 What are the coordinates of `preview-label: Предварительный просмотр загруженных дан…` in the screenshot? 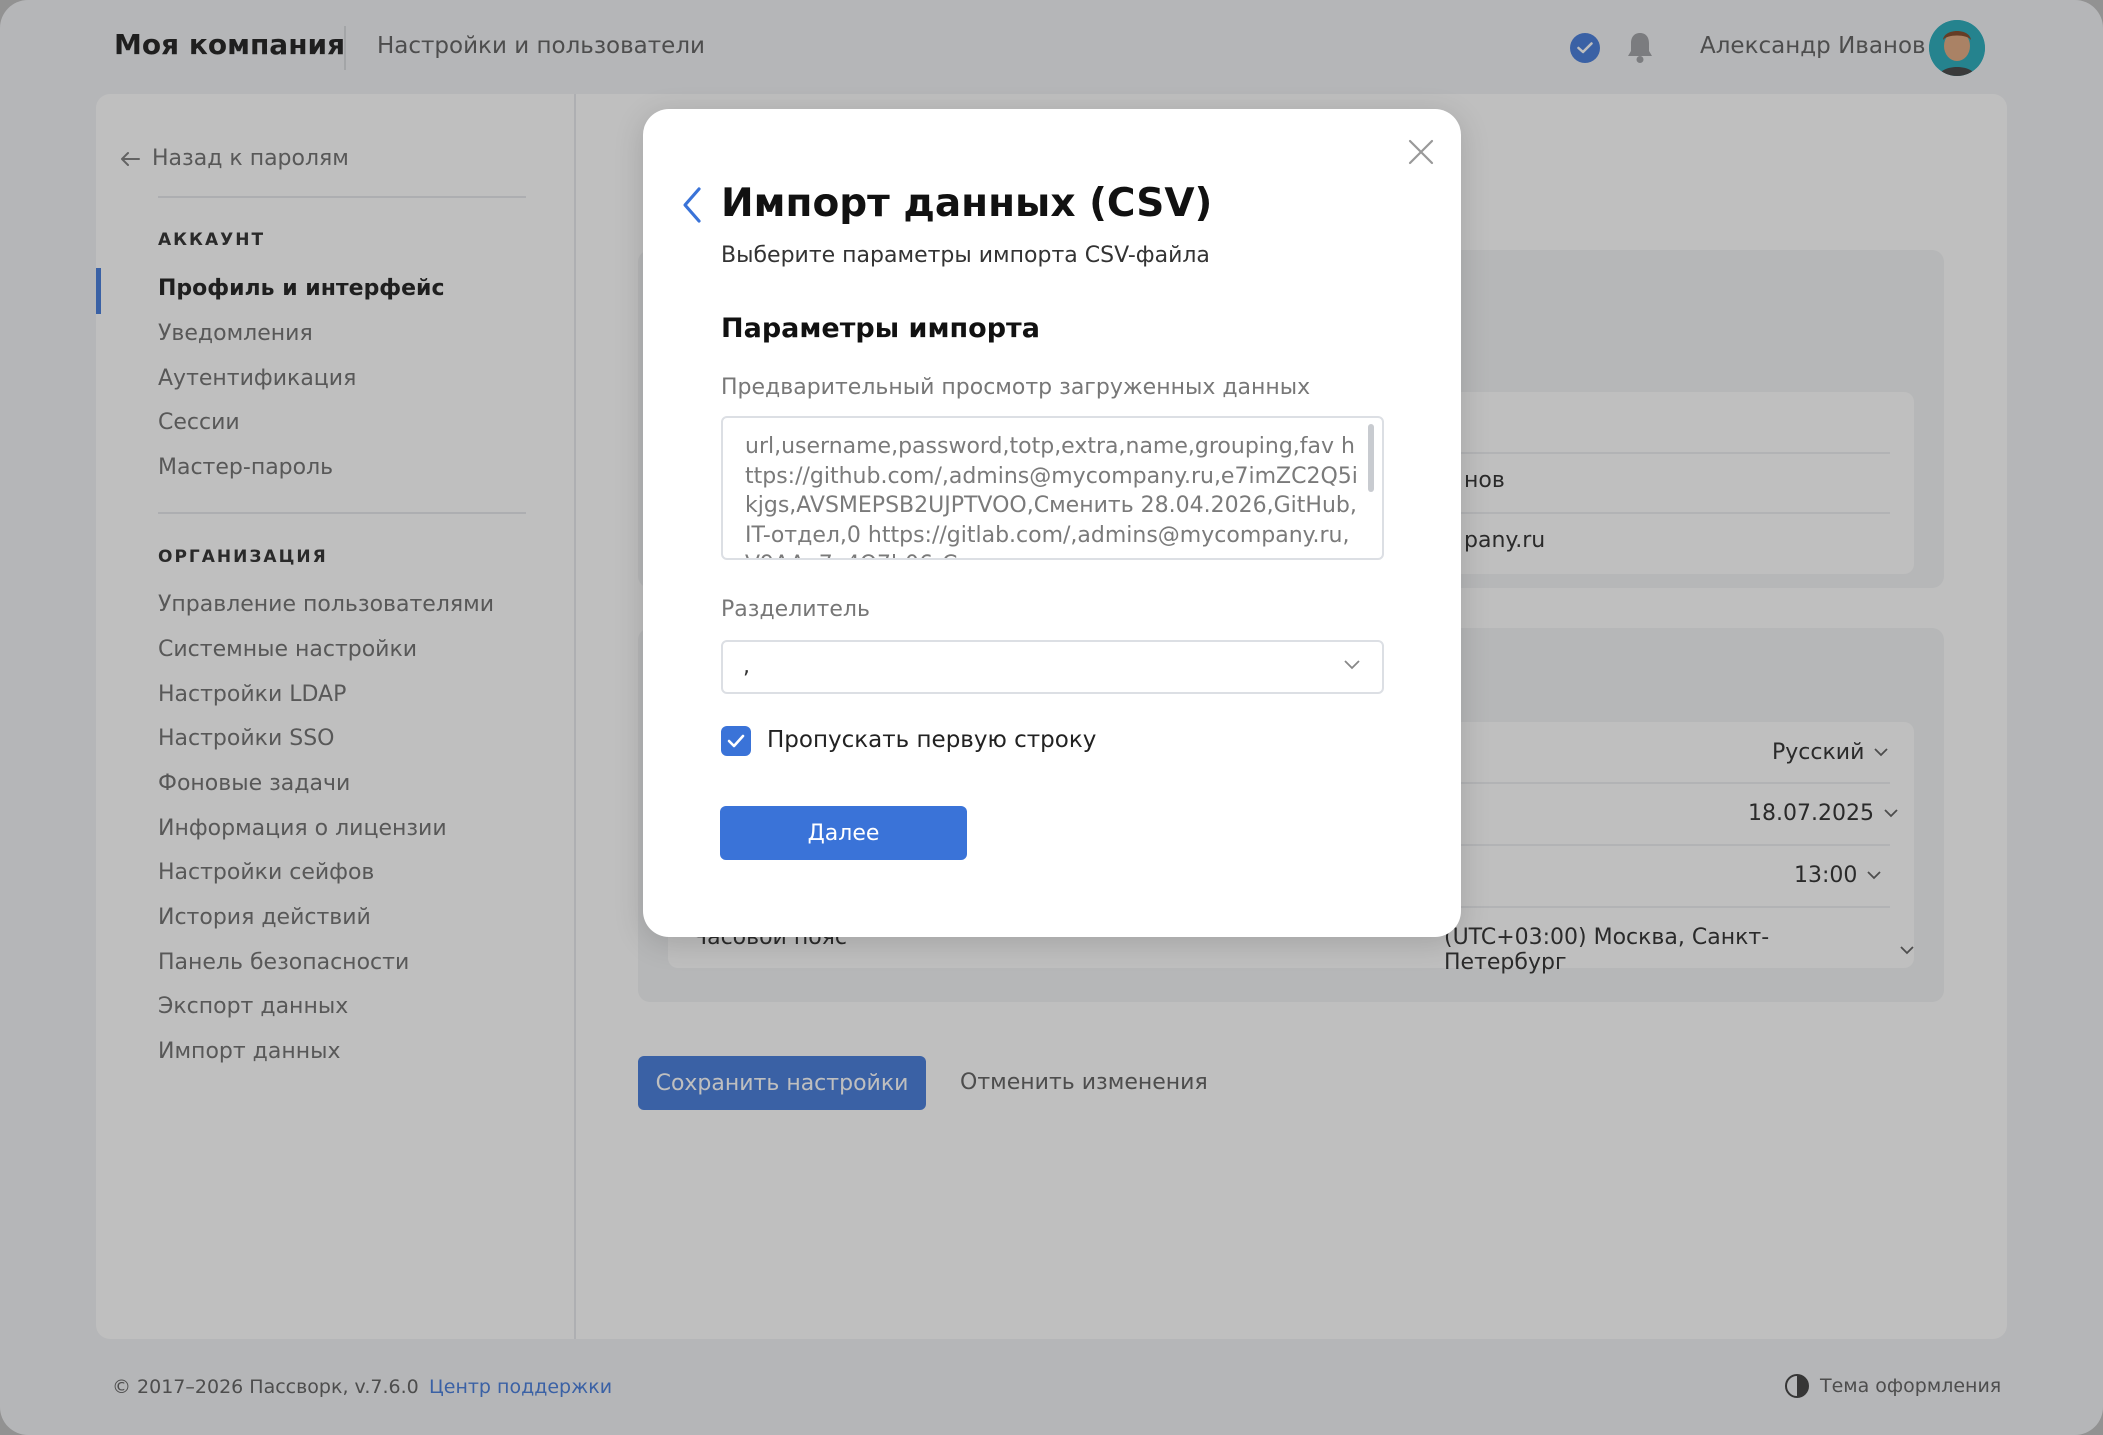 It's located at (1016, 387).